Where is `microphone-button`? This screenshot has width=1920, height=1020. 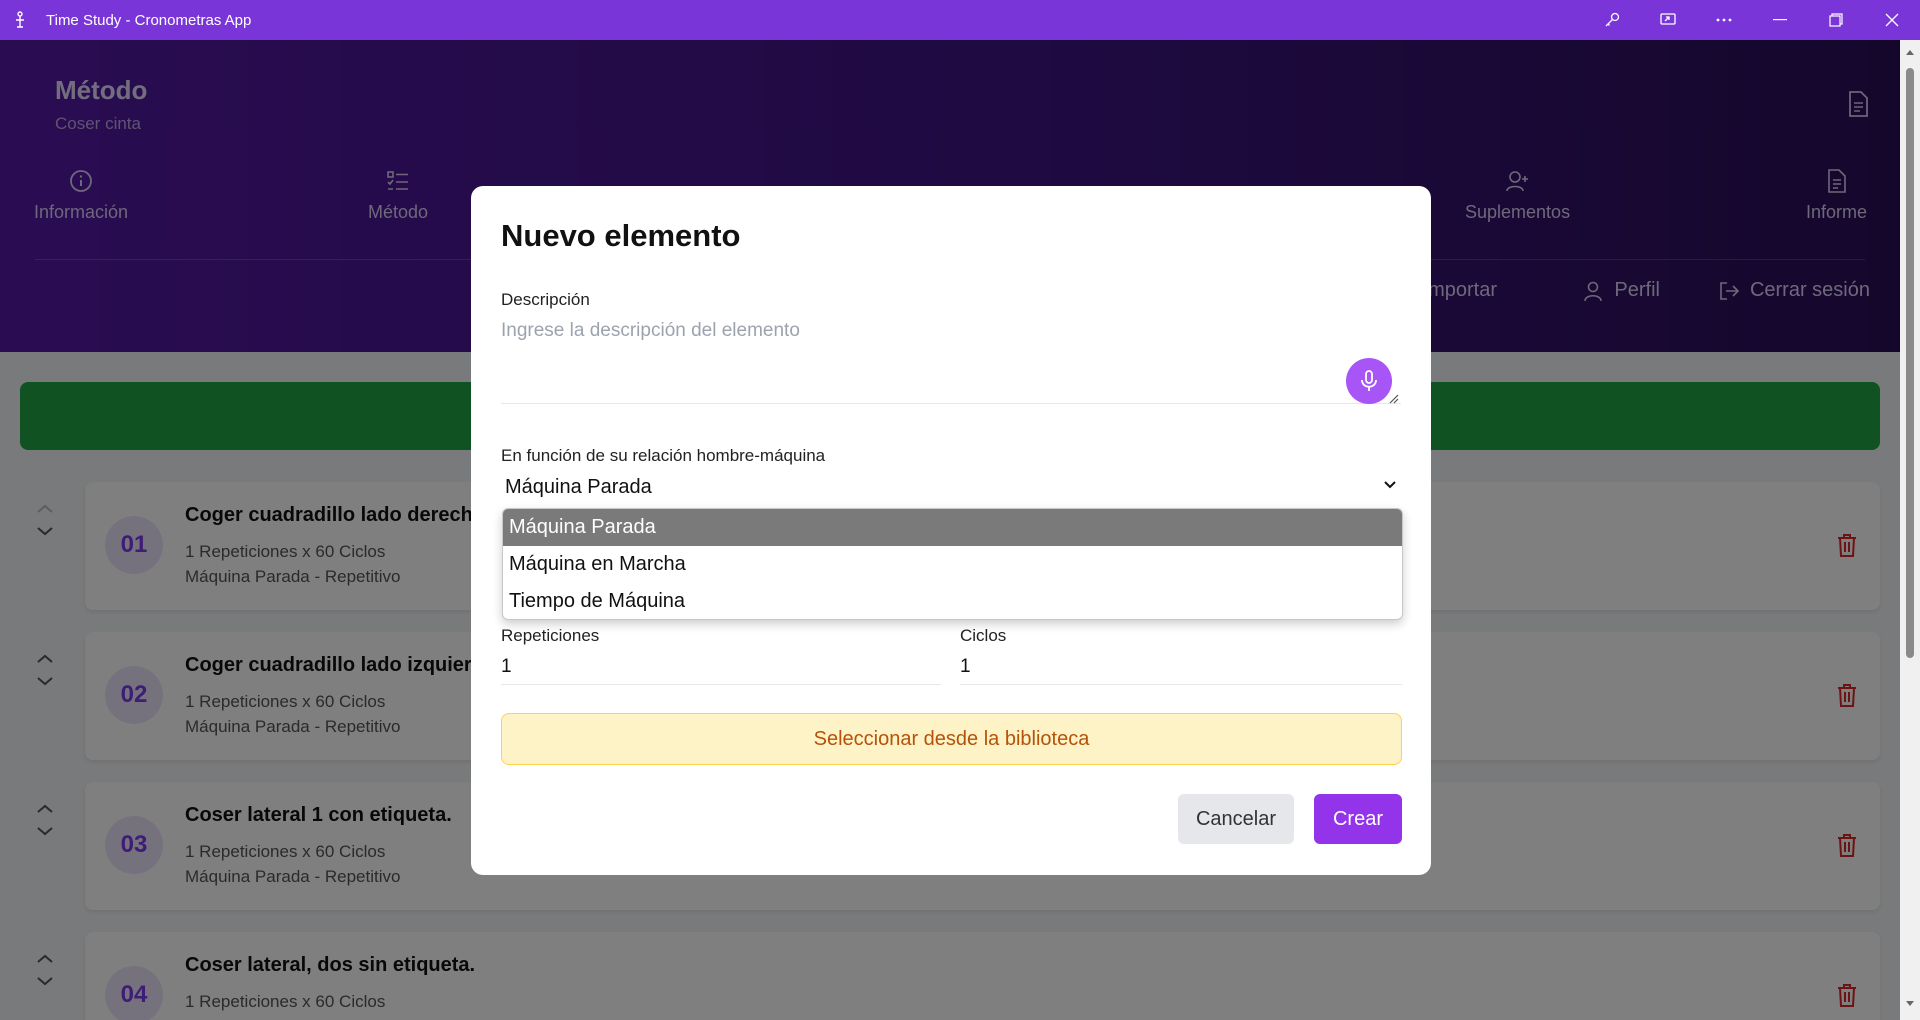 microphone-button is located at coordinates (1369, 381).